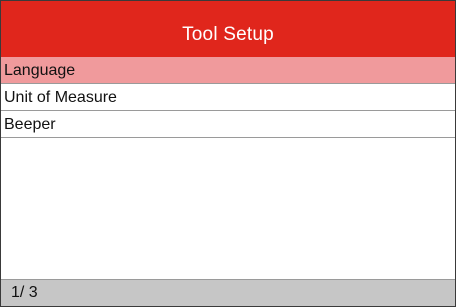 Image resolution: width=456 pixels, height=307 pixels. Describe the element at coordinates (228, 34) in the screenshot. I see `page-title: Tool Setup` at that location.